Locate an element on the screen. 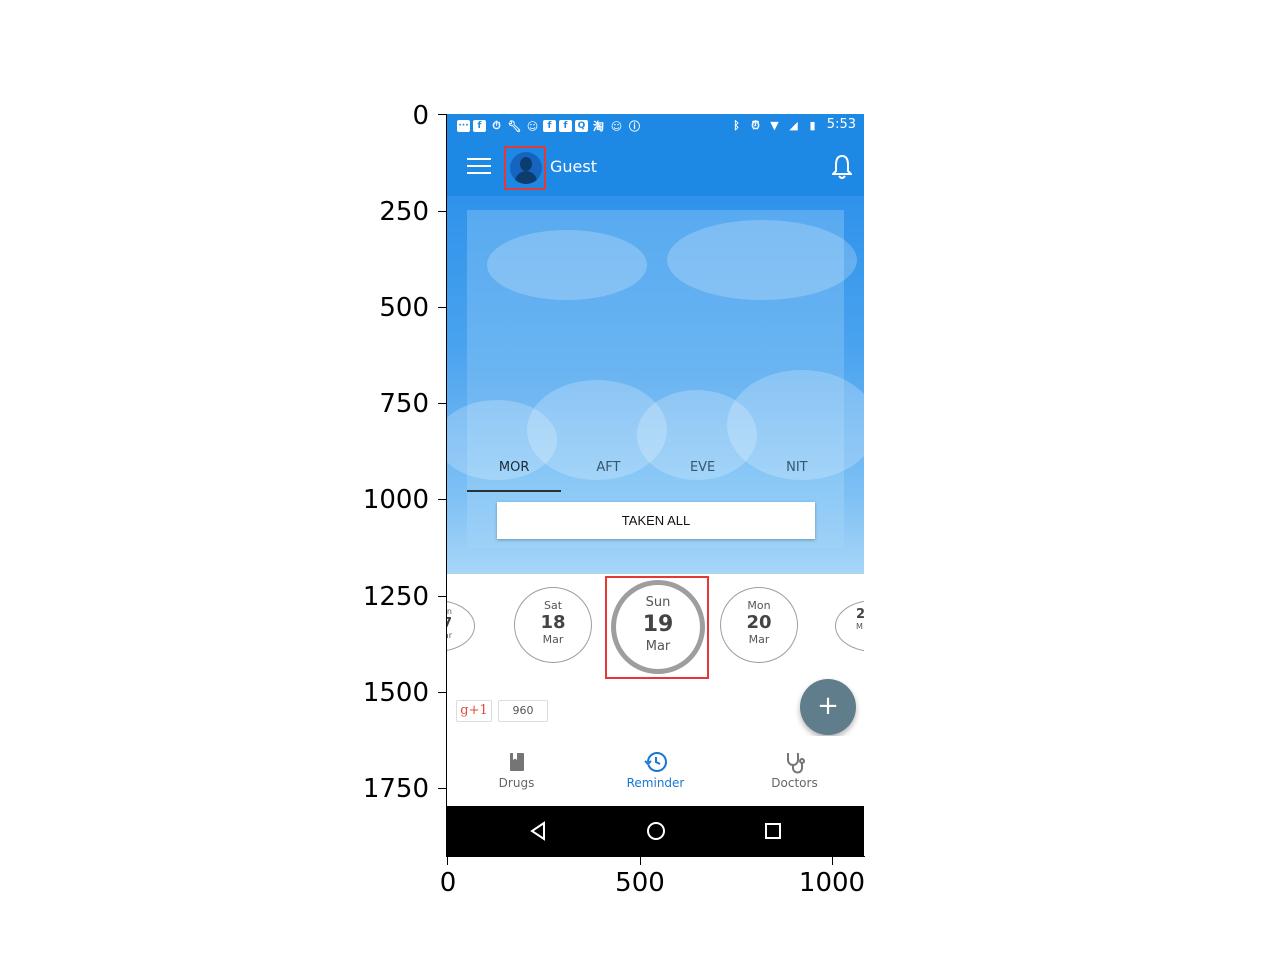 This screenshot has height=960, width=1280. status-time: 5:53 is located at coordinates (841, 124).